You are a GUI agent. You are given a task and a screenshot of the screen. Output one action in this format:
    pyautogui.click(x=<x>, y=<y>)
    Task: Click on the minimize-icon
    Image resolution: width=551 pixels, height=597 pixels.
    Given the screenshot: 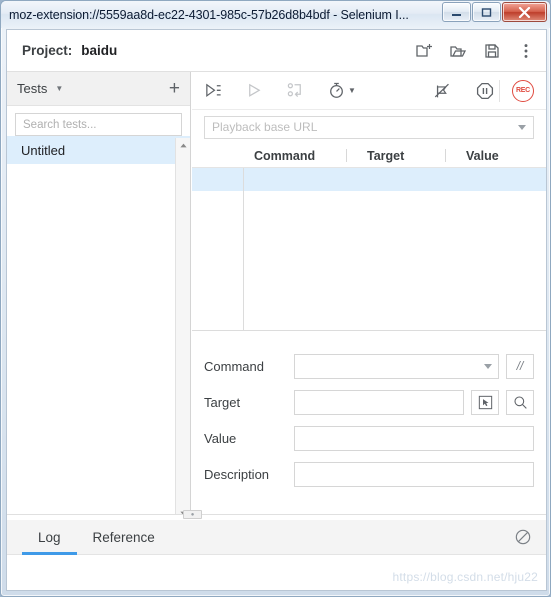 What is the action you would take?
    pyautogui.click(x=456, y=14)
    